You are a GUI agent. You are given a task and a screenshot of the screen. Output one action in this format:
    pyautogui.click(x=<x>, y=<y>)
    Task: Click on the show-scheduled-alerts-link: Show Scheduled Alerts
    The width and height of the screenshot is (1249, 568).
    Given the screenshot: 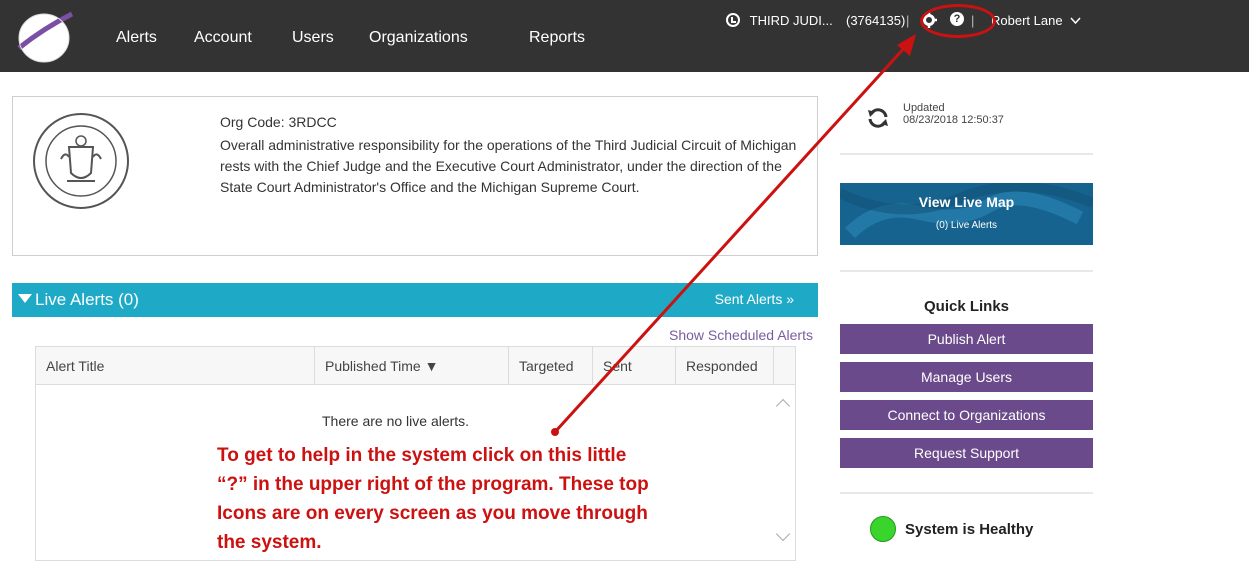 What is the action you would take?
    pyautogui.click(x=741, y=335)
    